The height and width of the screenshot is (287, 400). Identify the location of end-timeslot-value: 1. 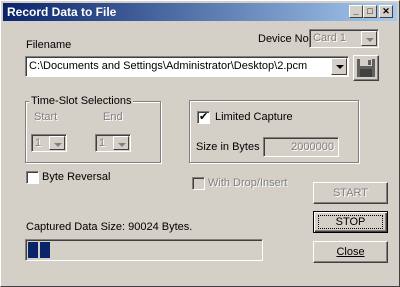
(102, 143).